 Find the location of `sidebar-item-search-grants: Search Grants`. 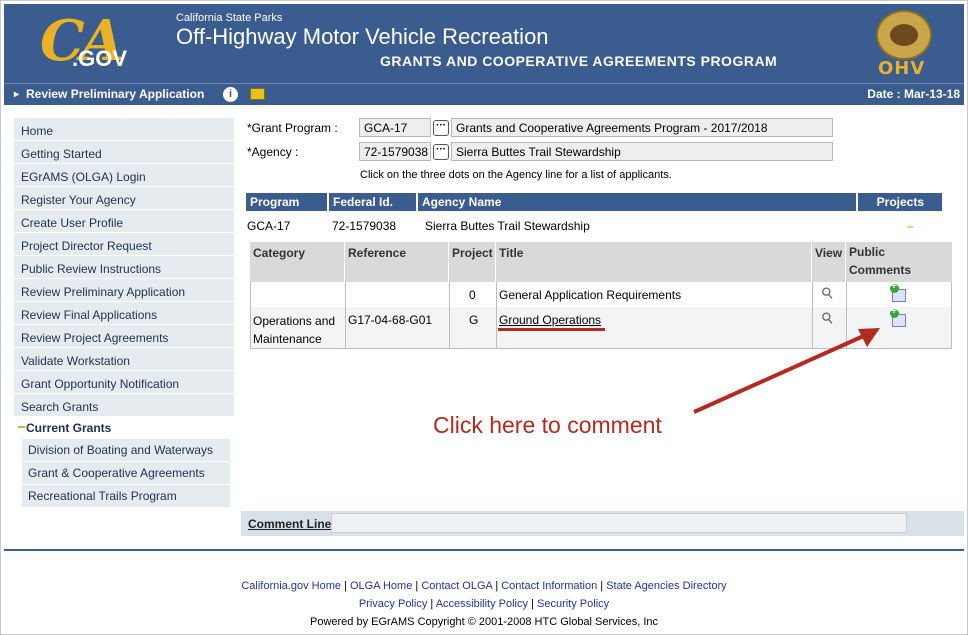

sidebar-item-search-grants: Search Grants is located at coordinates (124, 405).